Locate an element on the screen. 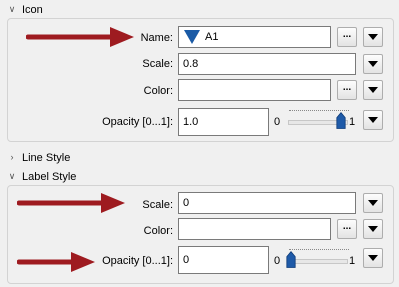  label-opacity-slider-thumb is located at coordinates (291, 260).